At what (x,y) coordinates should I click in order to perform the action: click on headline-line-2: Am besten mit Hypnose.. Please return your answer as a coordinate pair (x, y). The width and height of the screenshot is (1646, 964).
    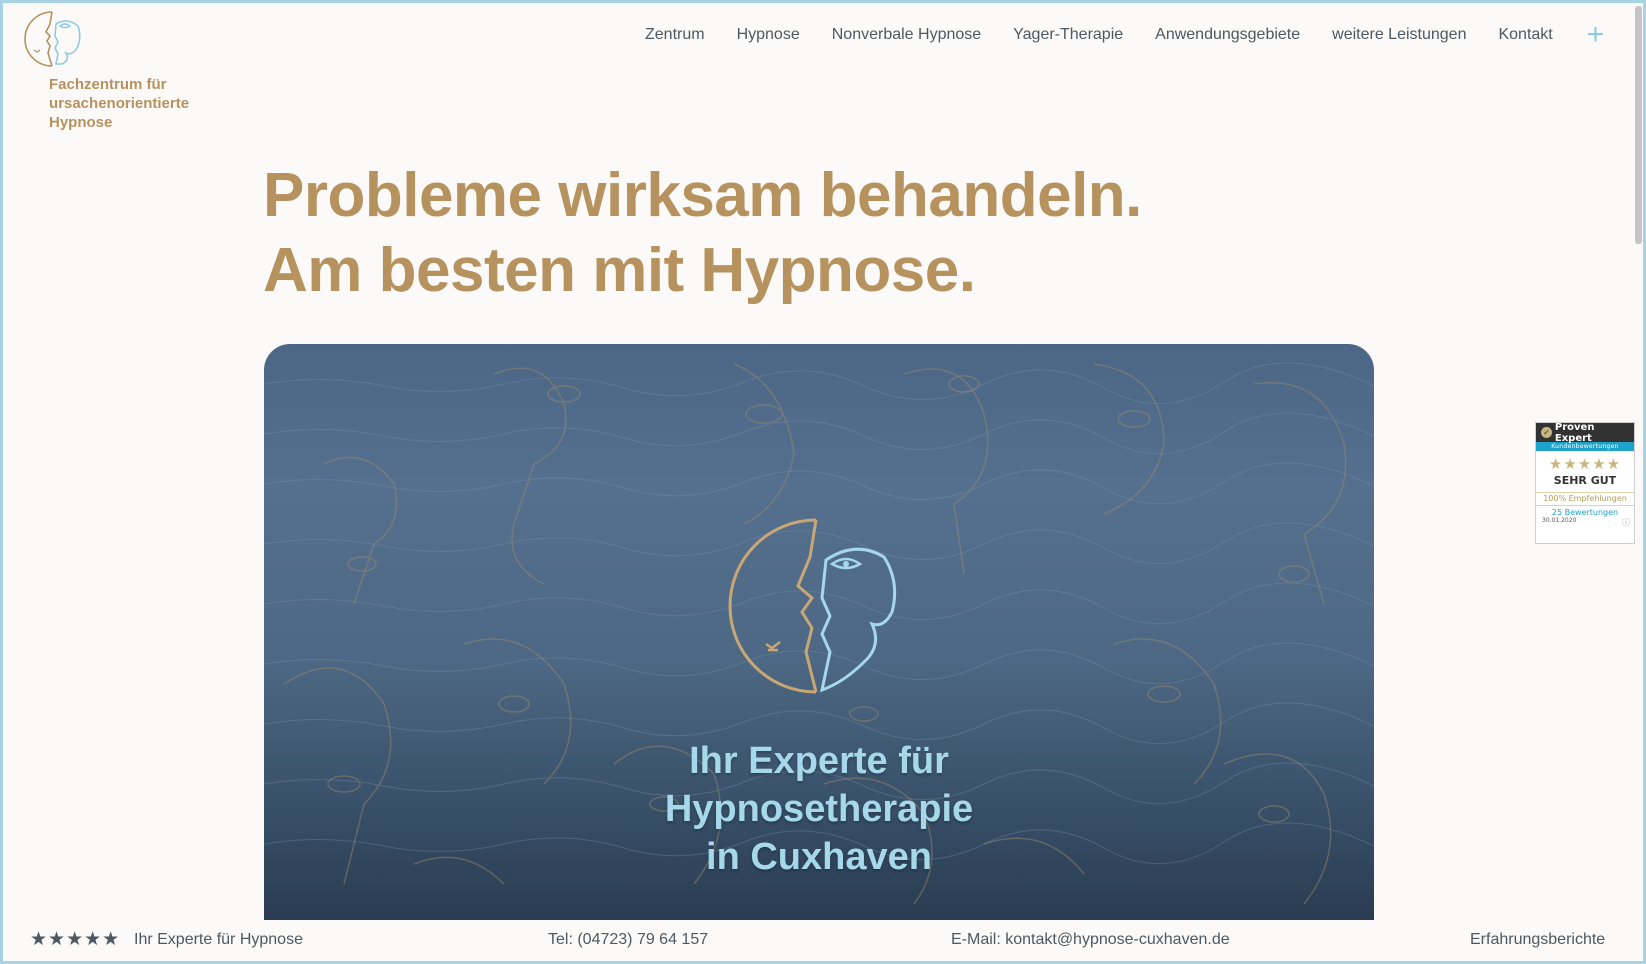
    Looking at the image, I should click on (619, 270).